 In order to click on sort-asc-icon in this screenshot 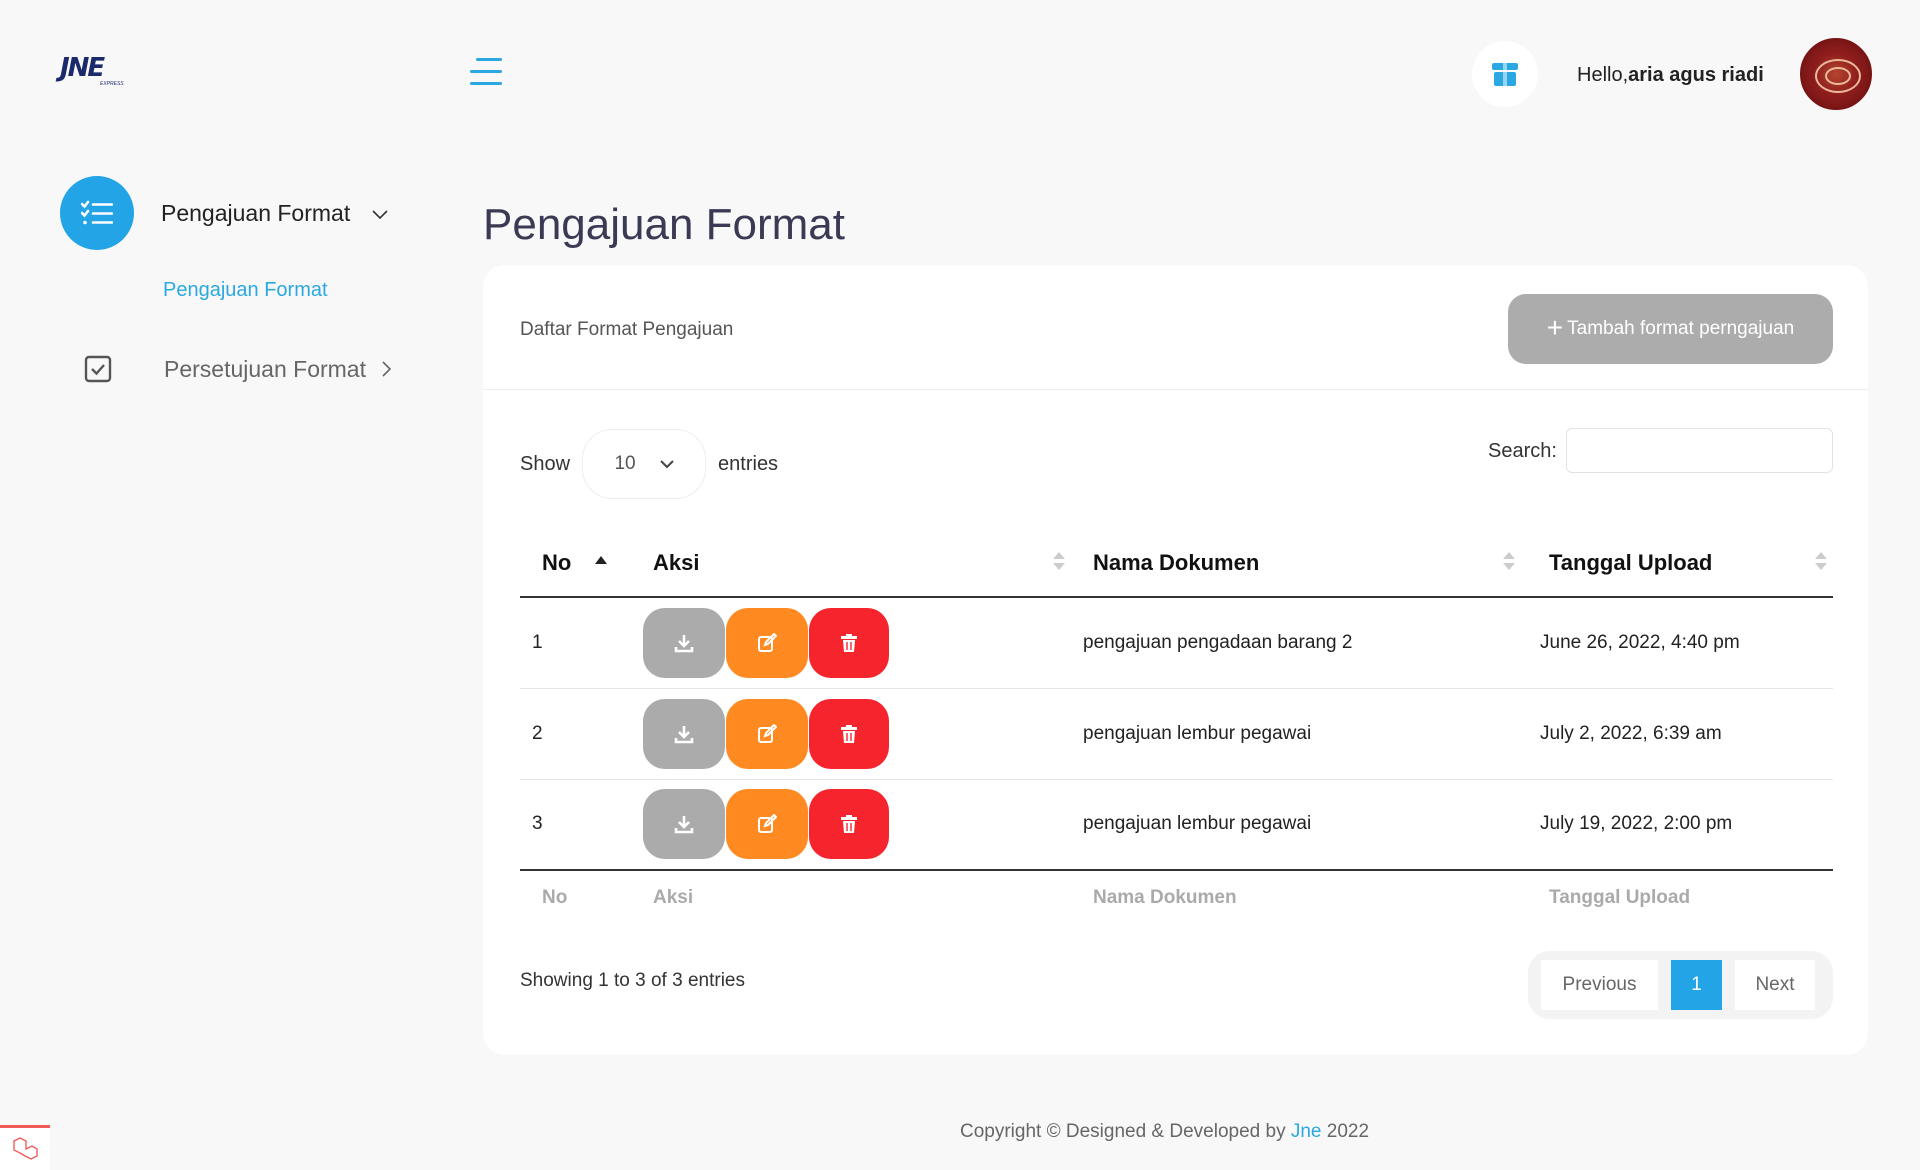, I will do `click(601, 560)`.